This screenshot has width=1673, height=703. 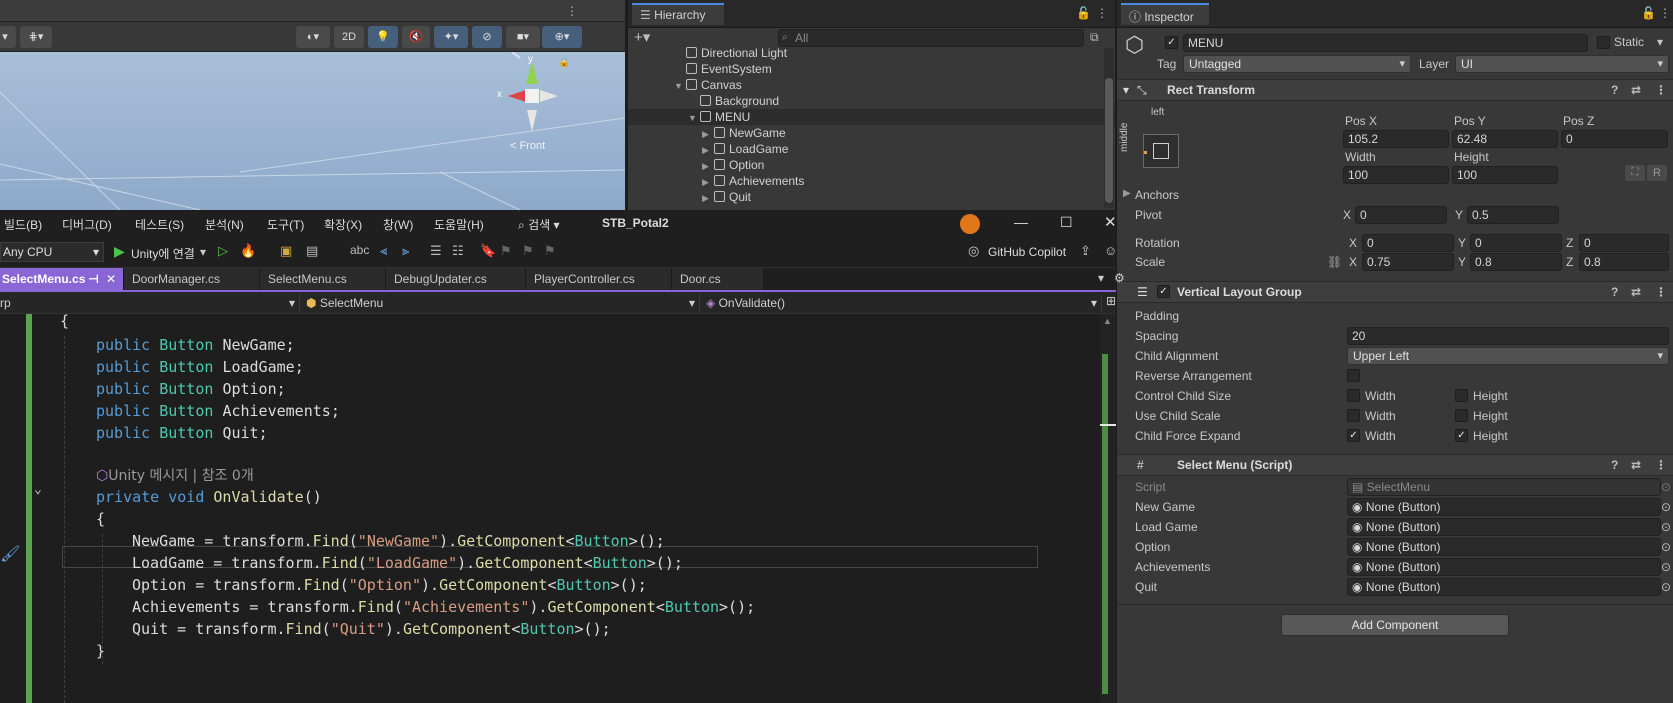 I want to click on scale-y-field: 0.8, so click(x=1516, y=262).